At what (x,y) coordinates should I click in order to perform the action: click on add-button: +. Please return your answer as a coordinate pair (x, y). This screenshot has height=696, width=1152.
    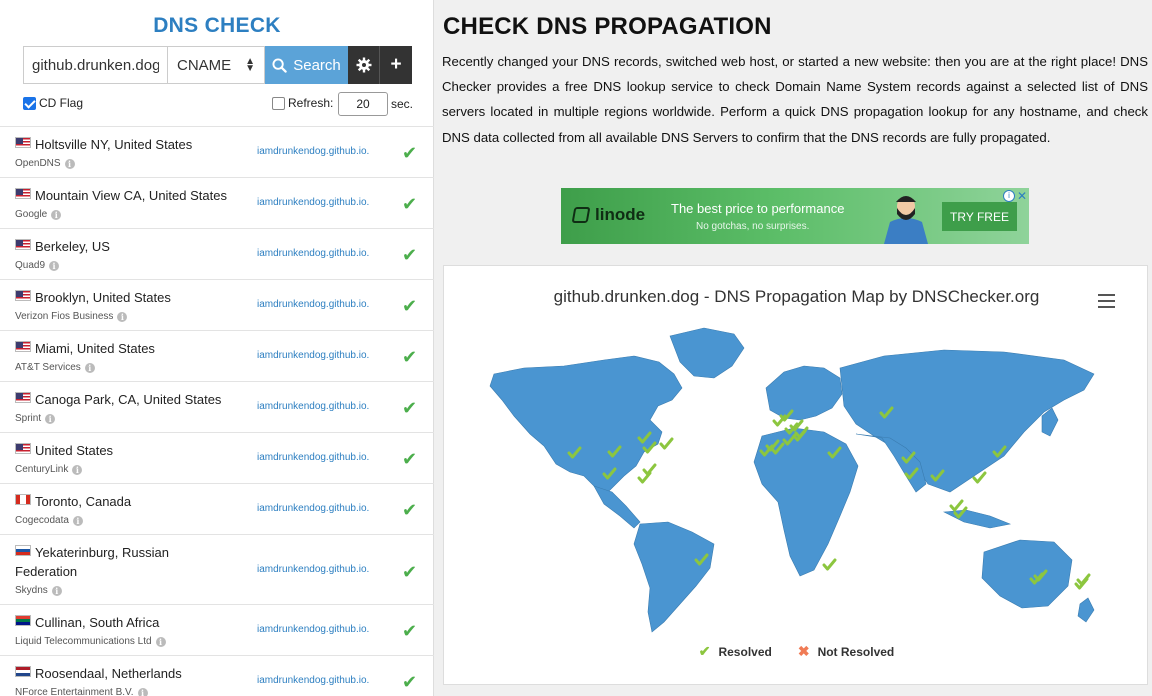
    Looking at the image, I should click on (396, 65).